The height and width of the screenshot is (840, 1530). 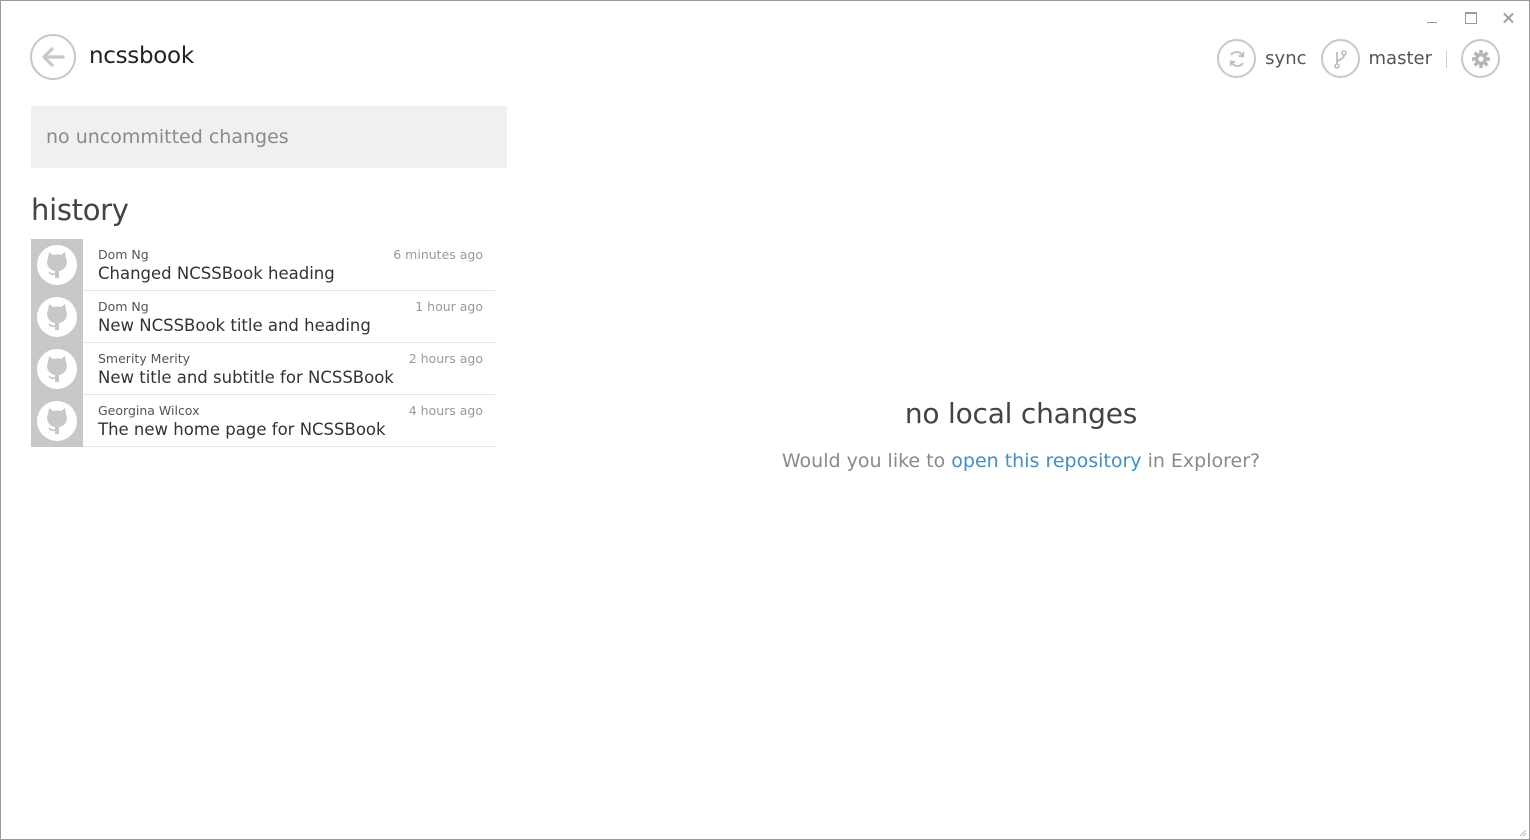 What do you see at coordinates (1201, 461) in the screenshot?
I see `empty-state-suffix: in Explorer?` at bounding box center [1201, 461].